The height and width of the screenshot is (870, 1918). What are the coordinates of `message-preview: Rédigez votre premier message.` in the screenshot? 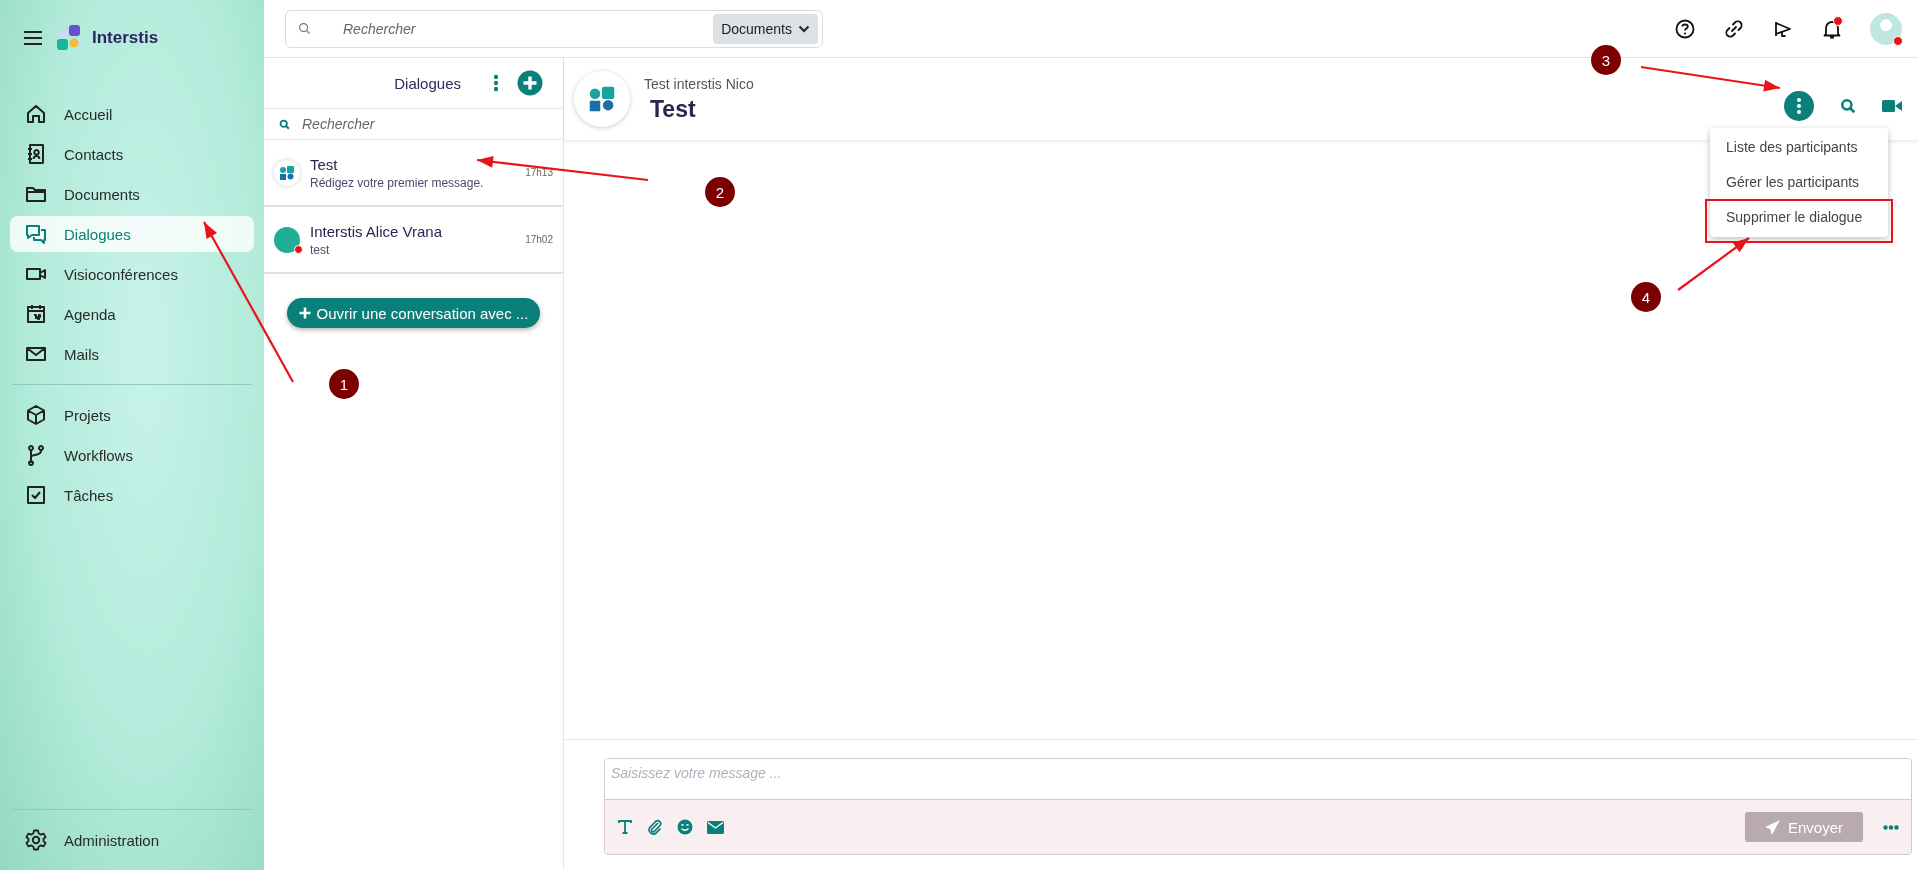 It's located at (397, 182).